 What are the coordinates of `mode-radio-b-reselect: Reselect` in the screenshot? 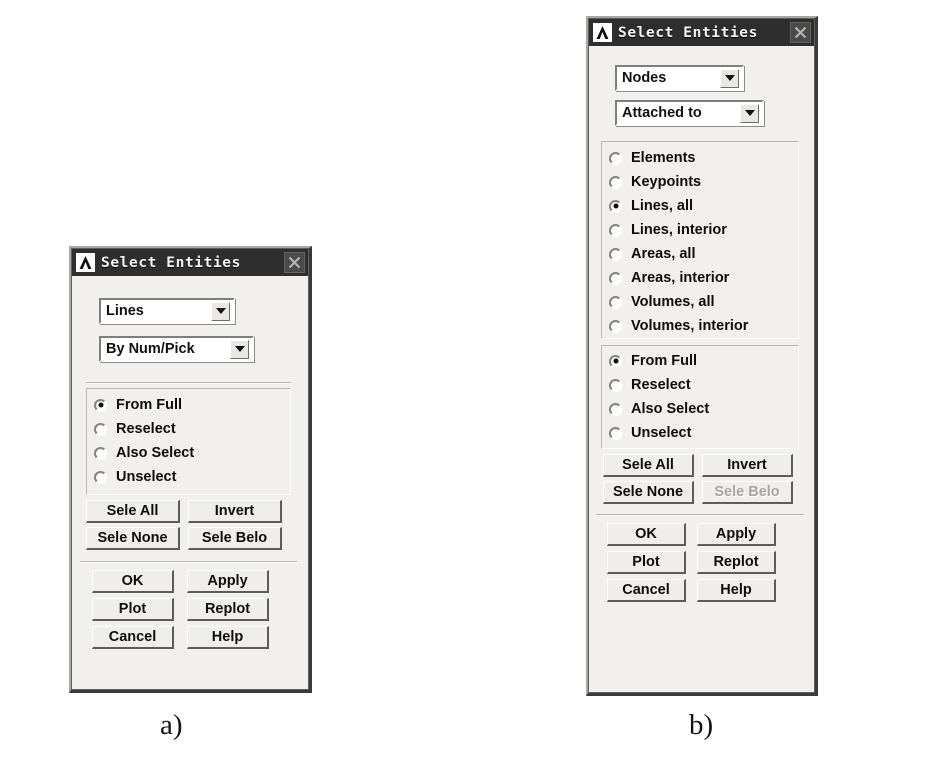 It's located at (700, 385).